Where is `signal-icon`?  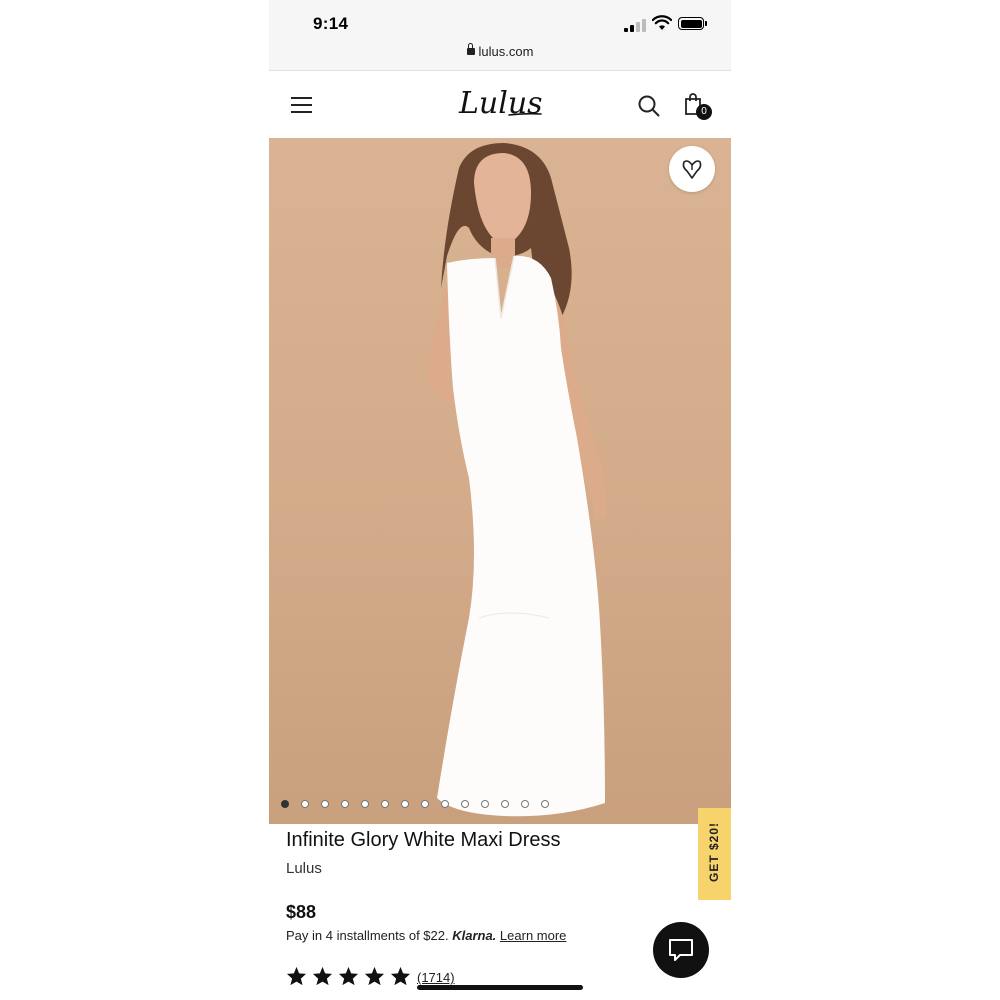 signal-icon is located at coordinates (635, 25).